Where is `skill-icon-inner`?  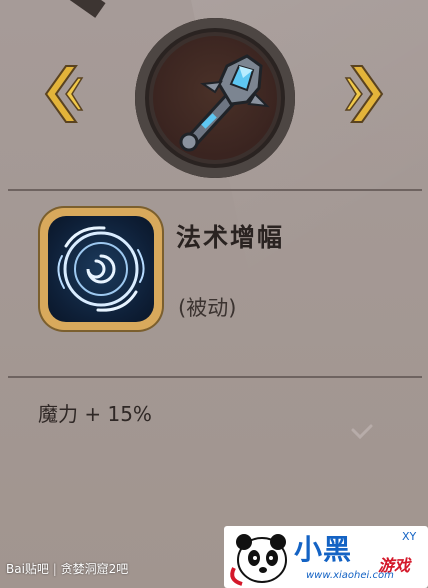
skill-icon-inner is located at coordinates (101, 269).